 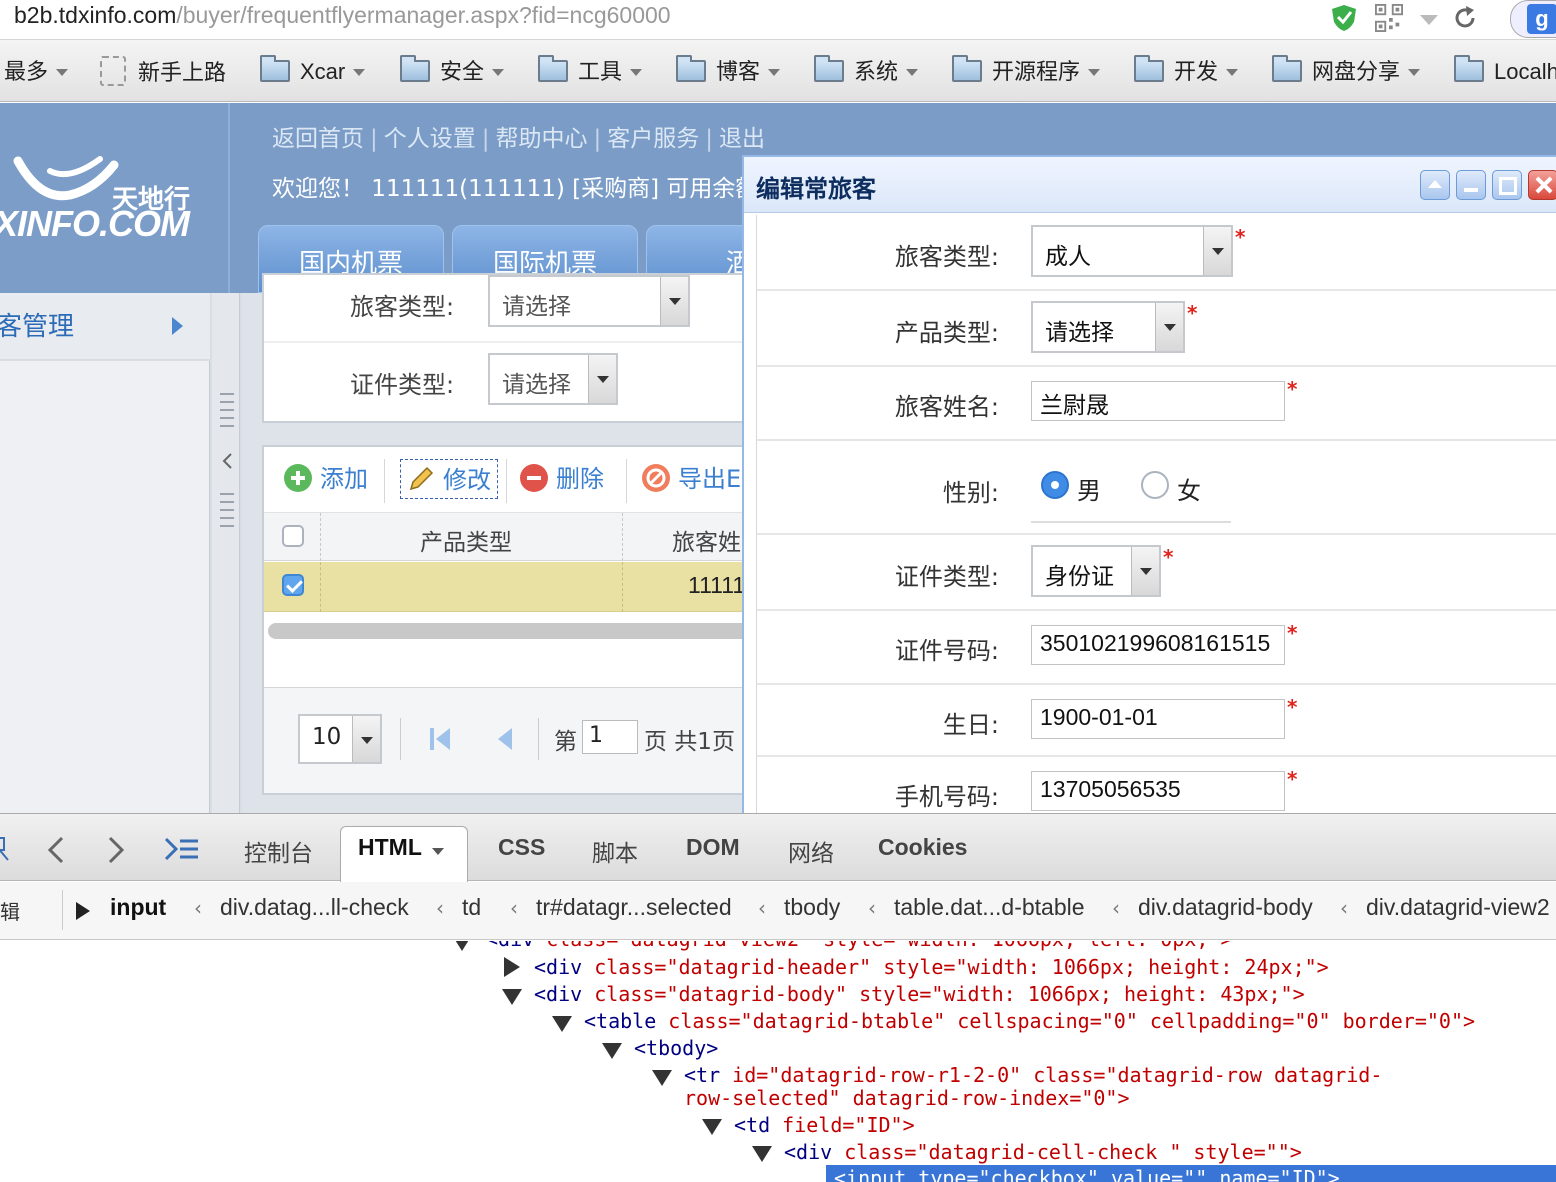 What do you see at coordinates (5, 849) in the screenshot?
I see `inspect-icon` at bounding box center [5, 849].